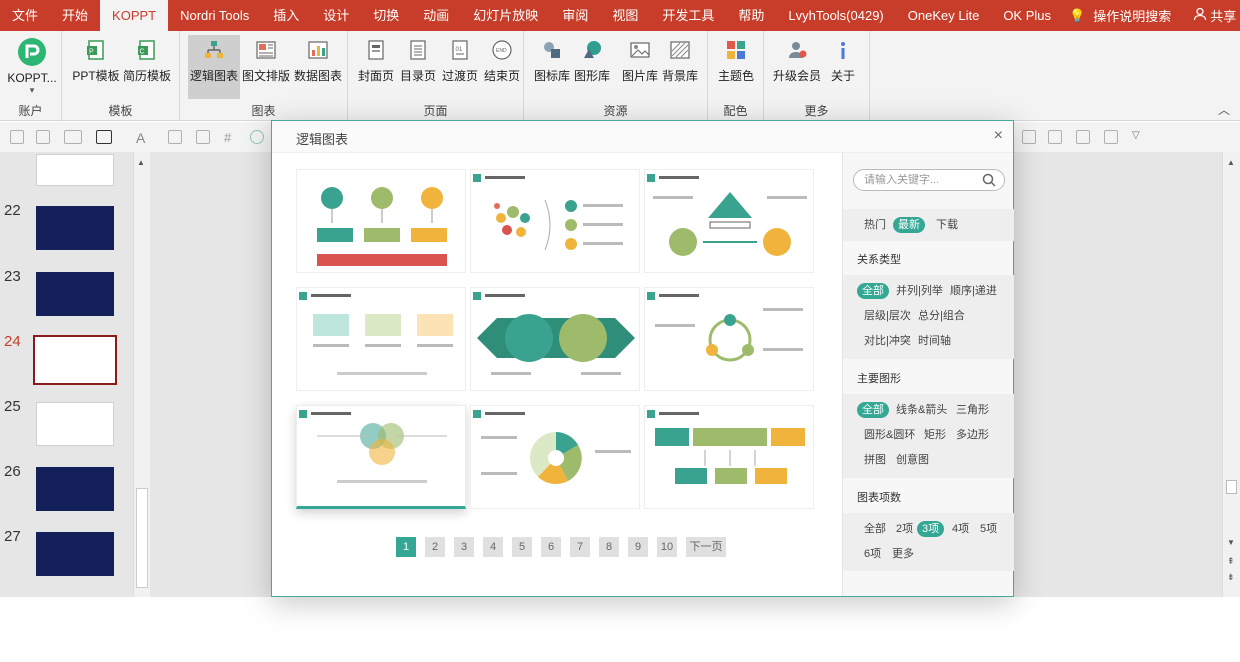  I want to click on icon-library-button: 图标库, so click(552, 67).